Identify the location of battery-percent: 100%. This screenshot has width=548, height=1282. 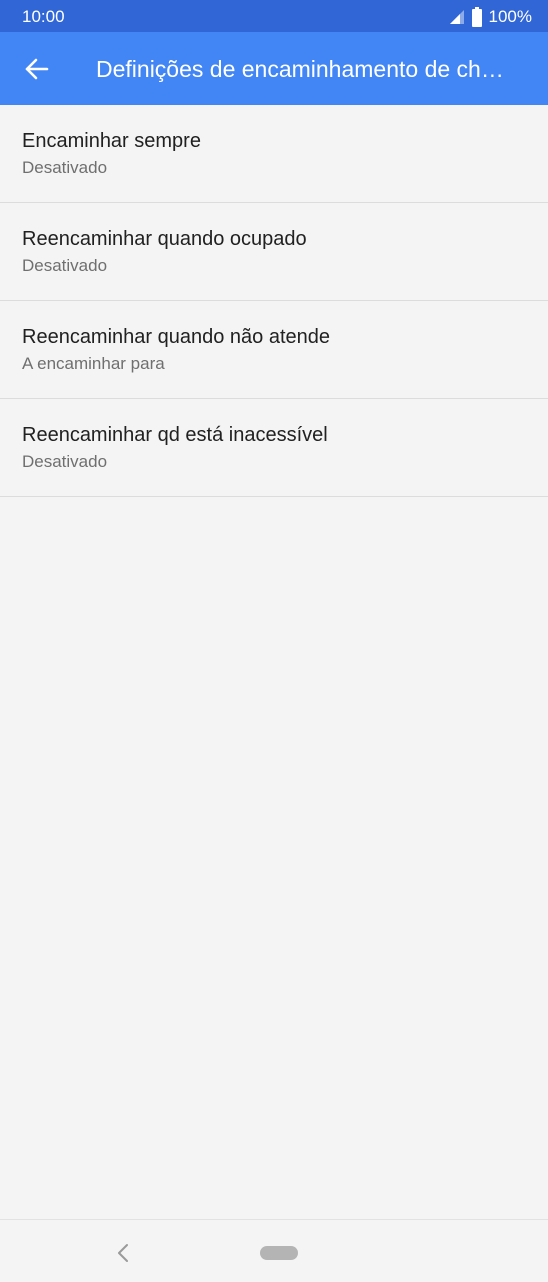
(510, 16).